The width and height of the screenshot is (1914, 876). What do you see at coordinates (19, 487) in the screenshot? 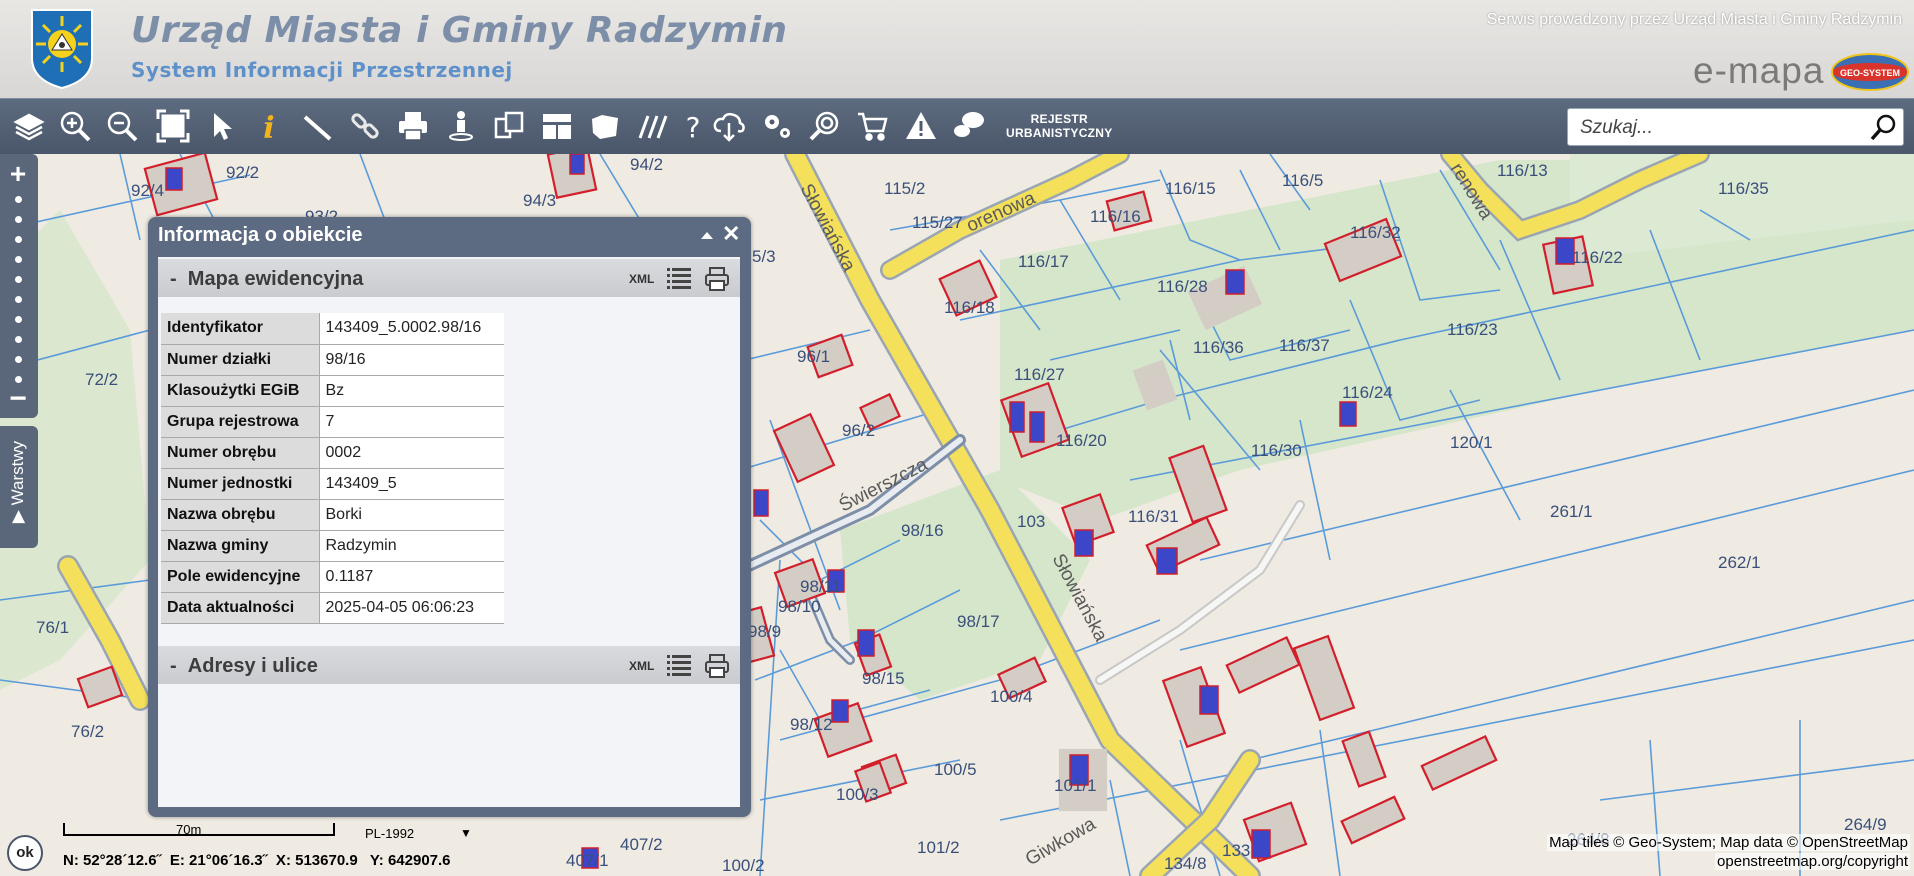
I see `layers-tab: ▶ Warstwy` at bounding box center [19, 487].